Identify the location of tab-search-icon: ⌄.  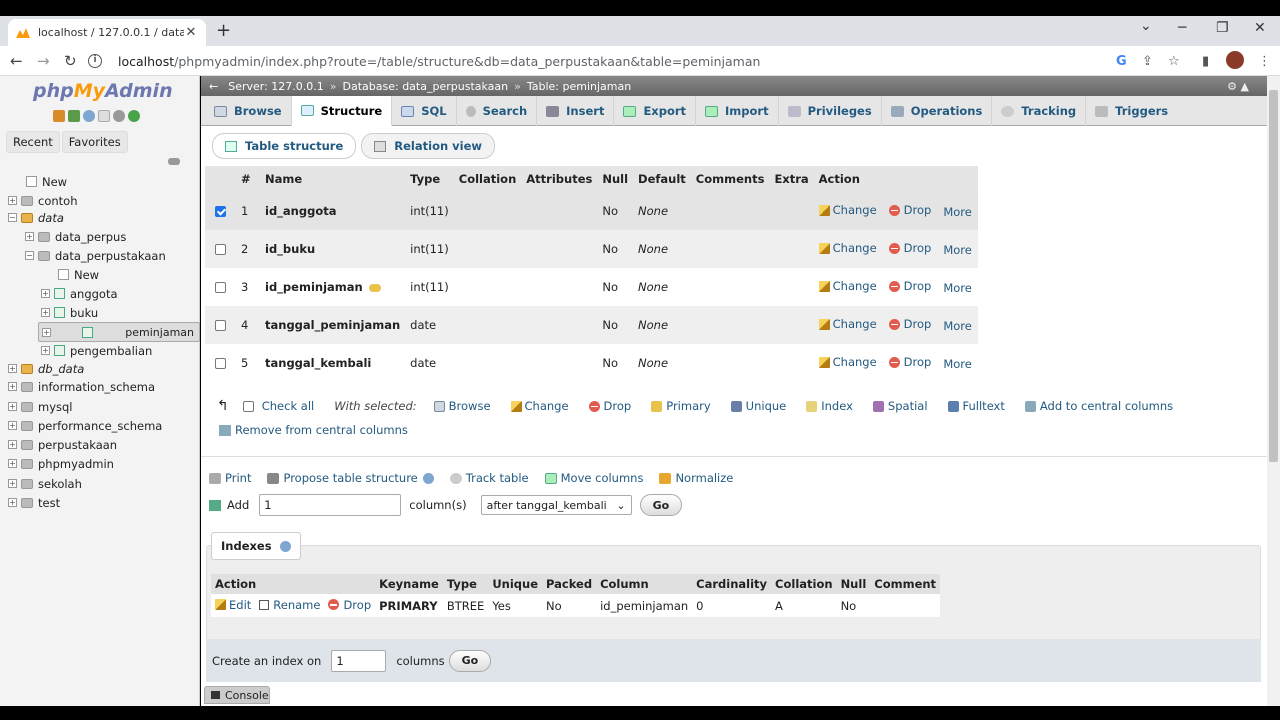
(1146, 26).